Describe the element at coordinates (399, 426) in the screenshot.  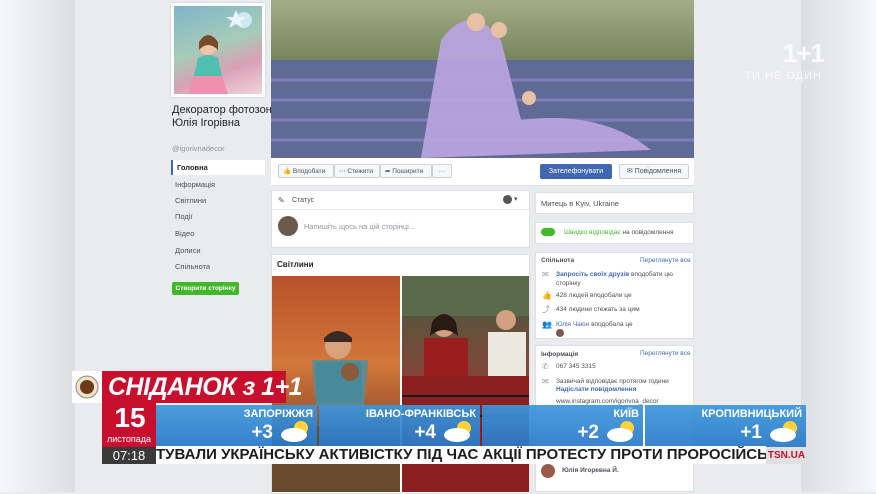
I see `weather-tile: ІВАНО-ФРАНКІВСЬК +4` at that location.